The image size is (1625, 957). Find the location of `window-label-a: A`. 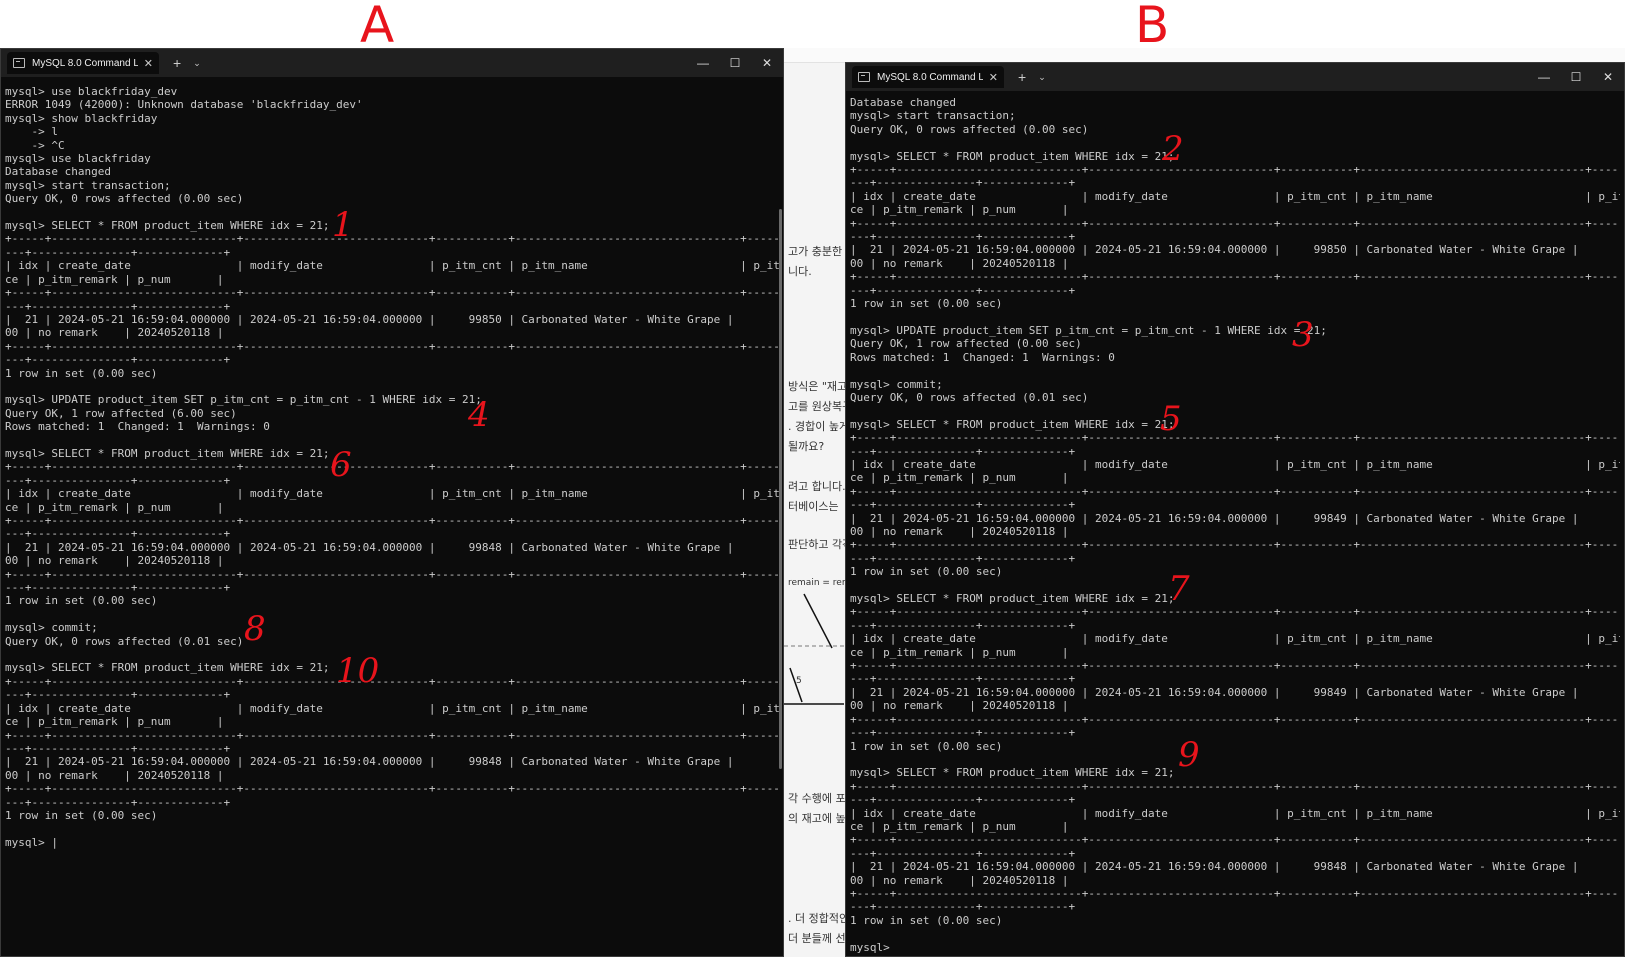

window-label-a: A is located at coordinates (377, 27).